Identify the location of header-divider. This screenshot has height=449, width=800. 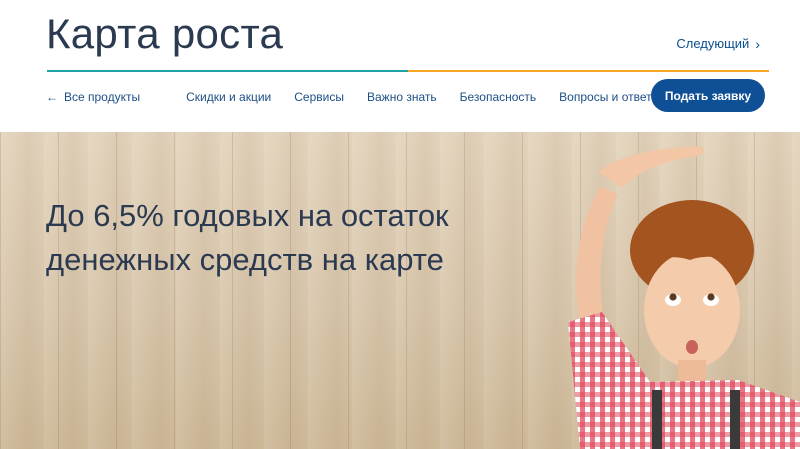
(408, 71).